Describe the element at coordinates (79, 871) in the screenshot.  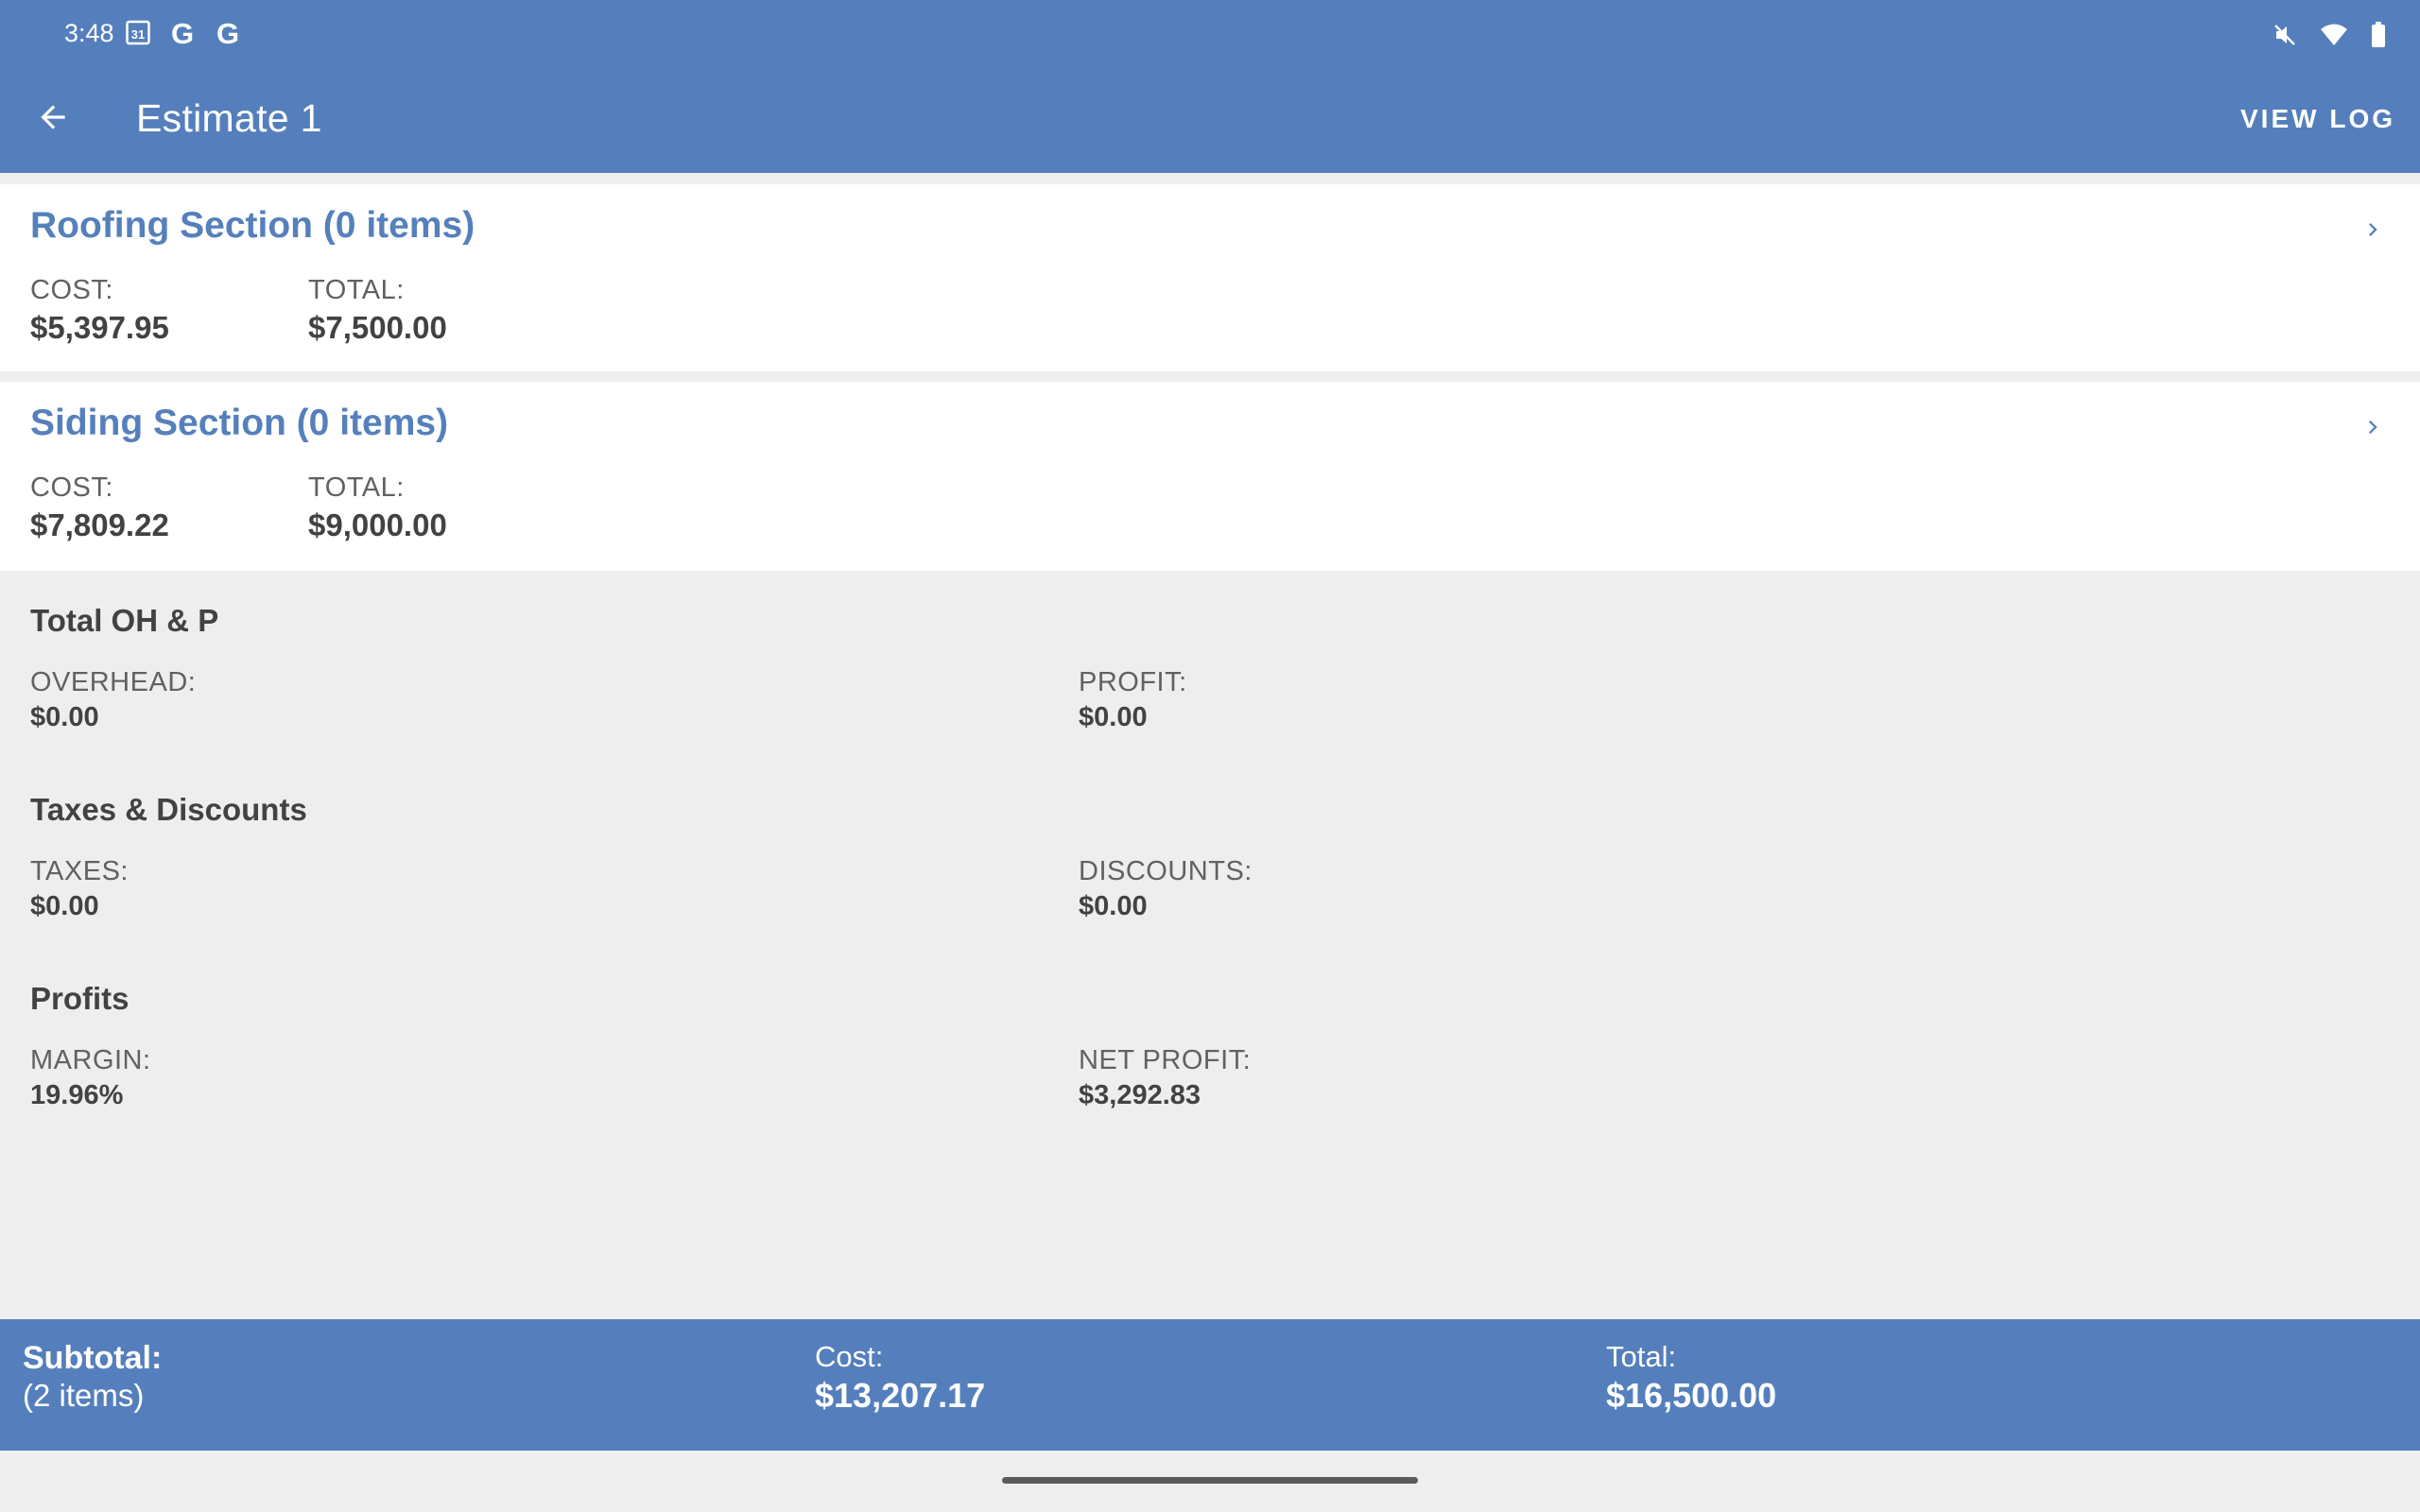
I see `taxes-label: TAXES:` at that location.